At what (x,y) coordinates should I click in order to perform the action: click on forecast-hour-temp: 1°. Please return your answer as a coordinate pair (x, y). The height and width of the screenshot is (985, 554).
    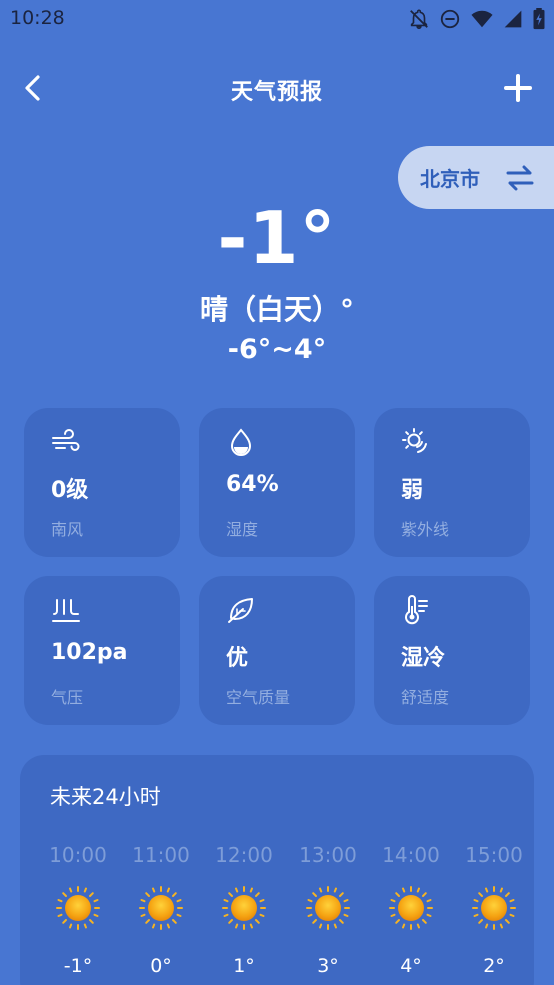
    Looking at the image, I should click on (244, 966).